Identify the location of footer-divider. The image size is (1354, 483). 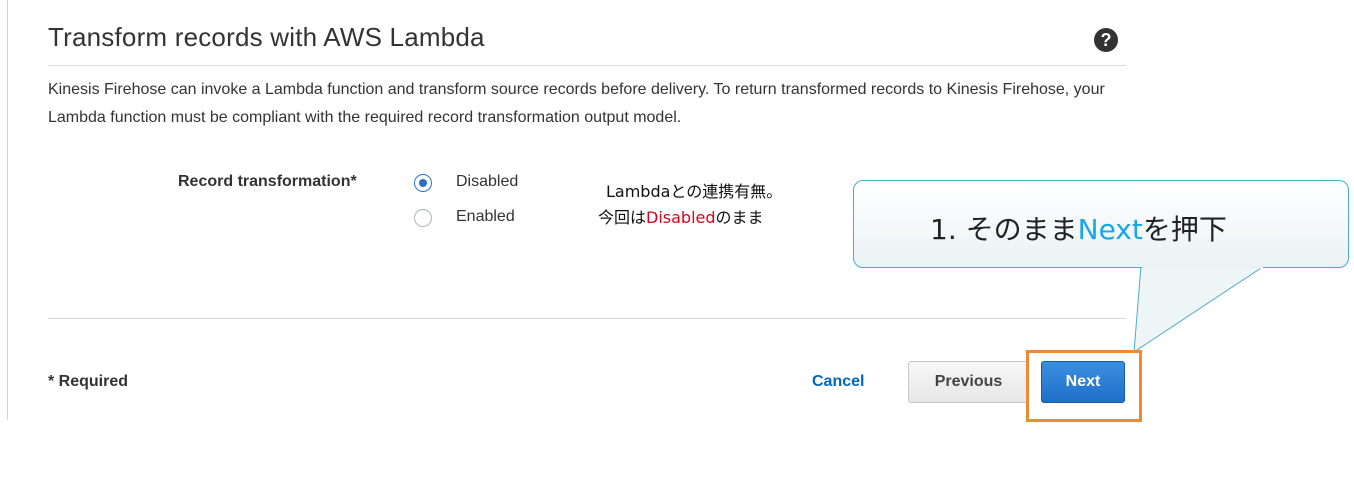
(587, 318).